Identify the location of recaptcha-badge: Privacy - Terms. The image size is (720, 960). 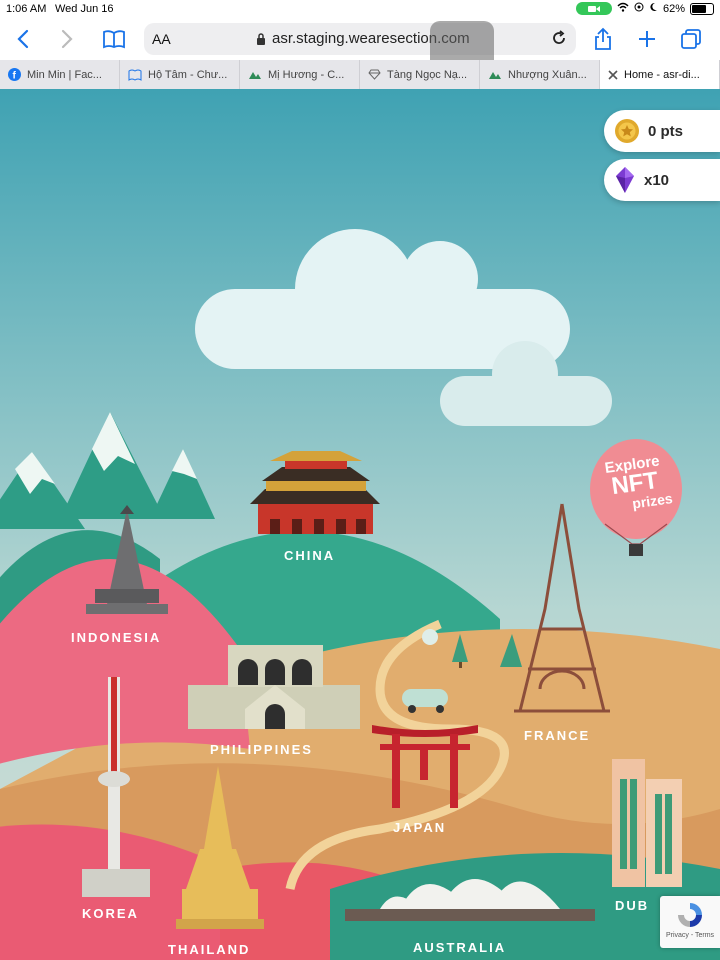
(690, 922).